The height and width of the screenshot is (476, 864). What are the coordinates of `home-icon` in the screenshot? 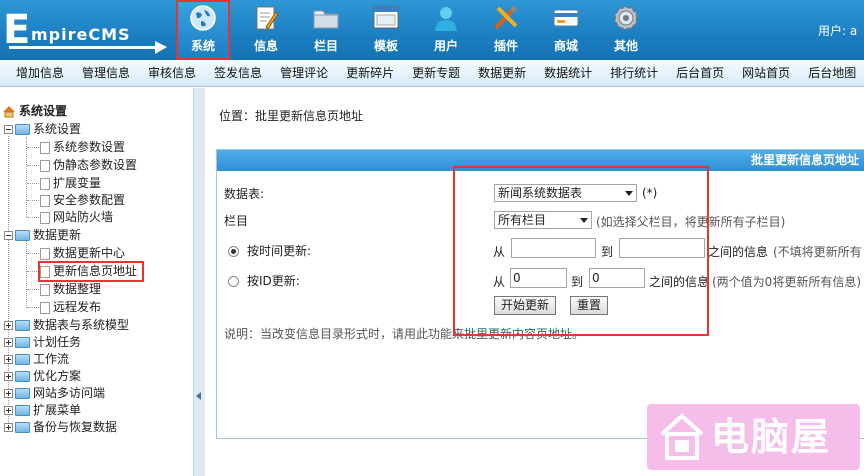 It's located at (9, 112).